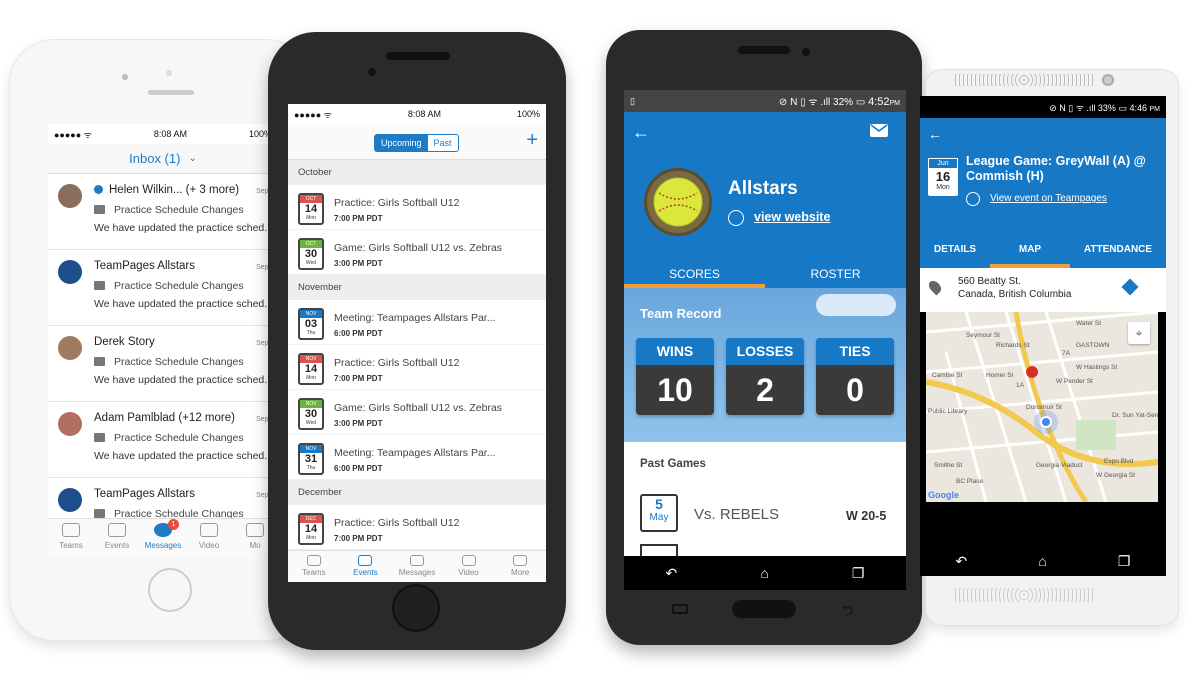 This screenshot has width=1200, height=680. Describe the element at coordinates (311, 459) in the screenshot. I see `calendar-icon: NOV 31 Thu` at that location.